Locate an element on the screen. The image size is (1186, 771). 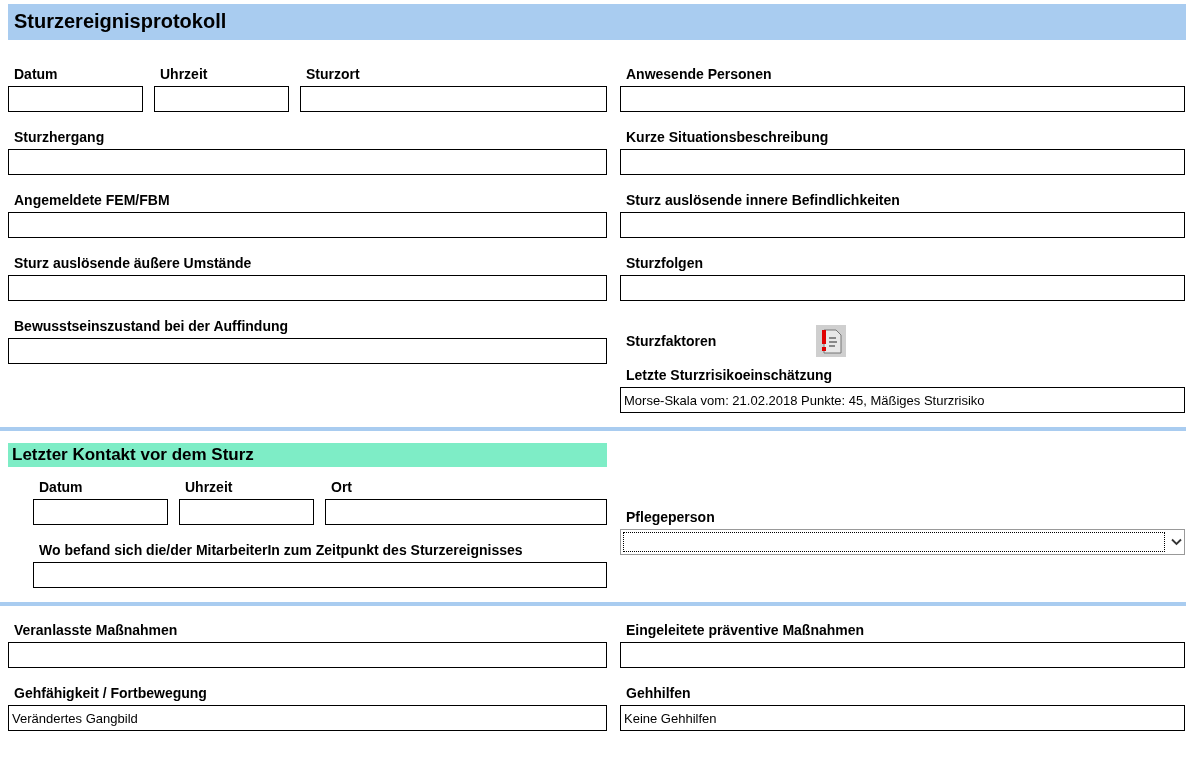
field-label: Angemeldete FEM/FBM is located at coordinates (92, 200).